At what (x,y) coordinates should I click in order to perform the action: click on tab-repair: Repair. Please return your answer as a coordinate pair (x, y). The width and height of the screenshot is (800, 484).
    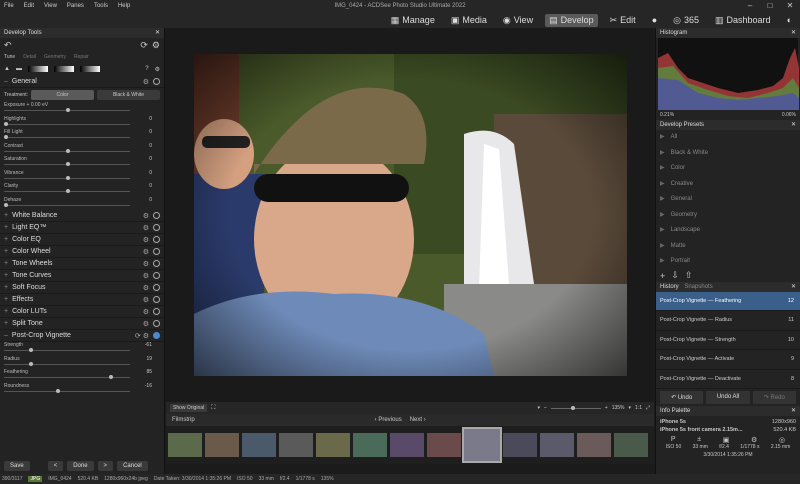
    Looking at the image, I should click on (81, 57).